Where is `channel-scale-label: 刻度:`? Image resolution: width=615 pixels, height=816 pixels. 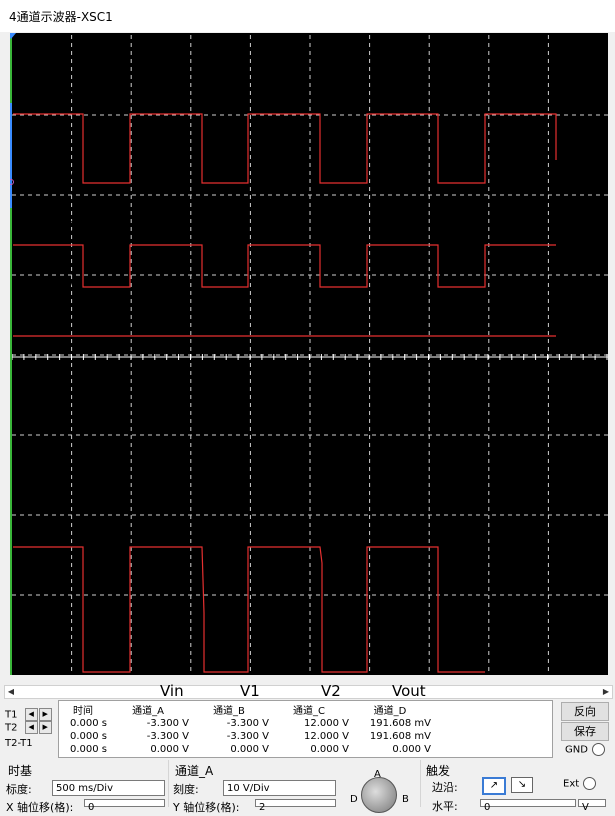 channel-scale-label: 刻度: is located at coordinates (186, 789).